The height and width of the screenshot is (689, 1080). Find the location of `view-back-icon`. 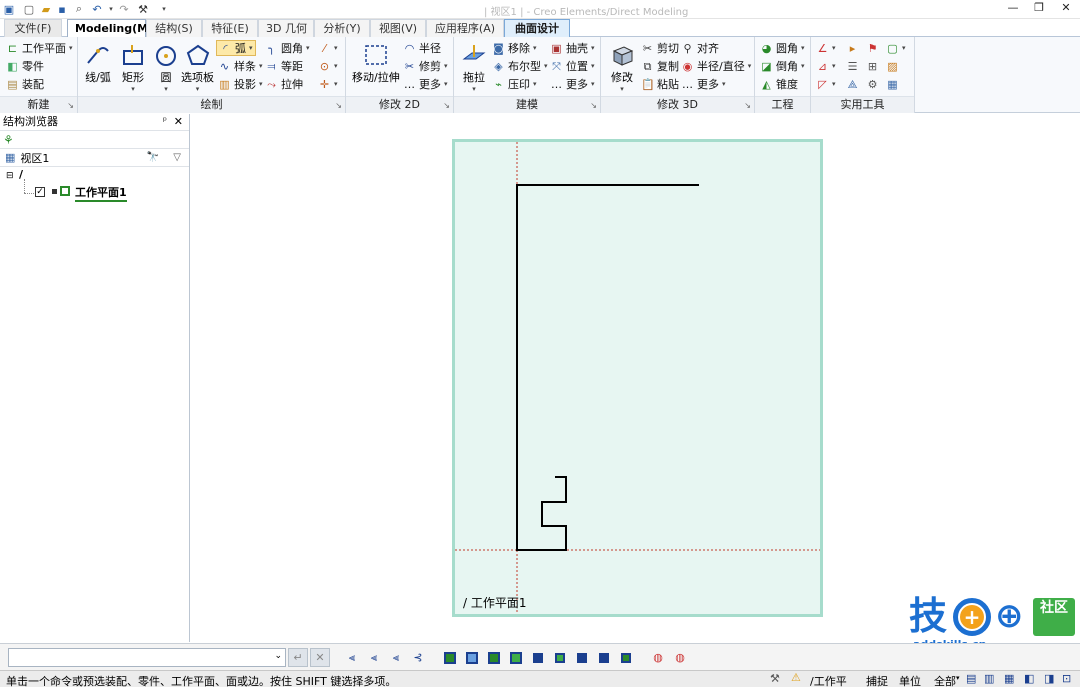

view-back-icon is located at coordinates (560, 657).